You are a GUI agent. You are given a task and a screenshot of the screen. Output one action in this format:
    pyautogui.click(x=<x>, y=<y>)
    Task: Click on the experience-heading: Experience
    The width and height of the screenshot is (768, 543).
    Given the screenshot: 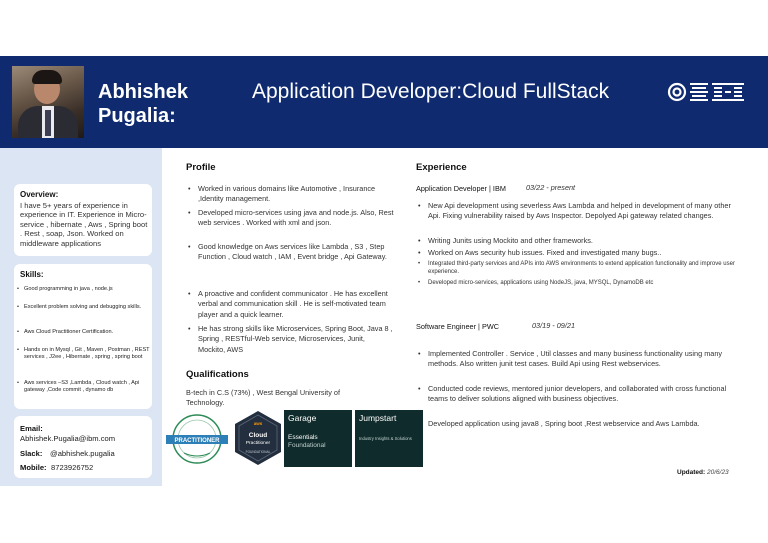 What is the action you would take?
    pyautogui.click(x=441, y=167)
    